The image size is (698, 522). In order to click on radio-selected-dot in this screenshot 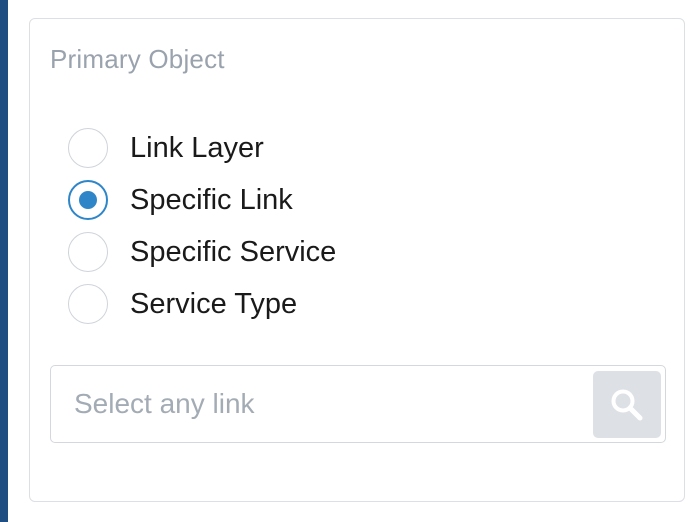, I will do `click(88, 200)`.